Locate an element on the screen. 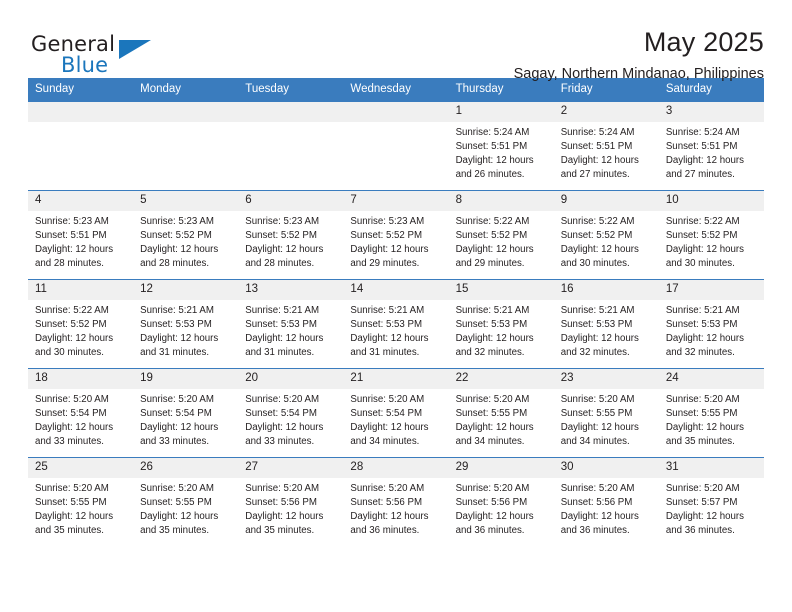  daylight-duration-line2: and 31 minutes. is located at coordinates (280, 352).